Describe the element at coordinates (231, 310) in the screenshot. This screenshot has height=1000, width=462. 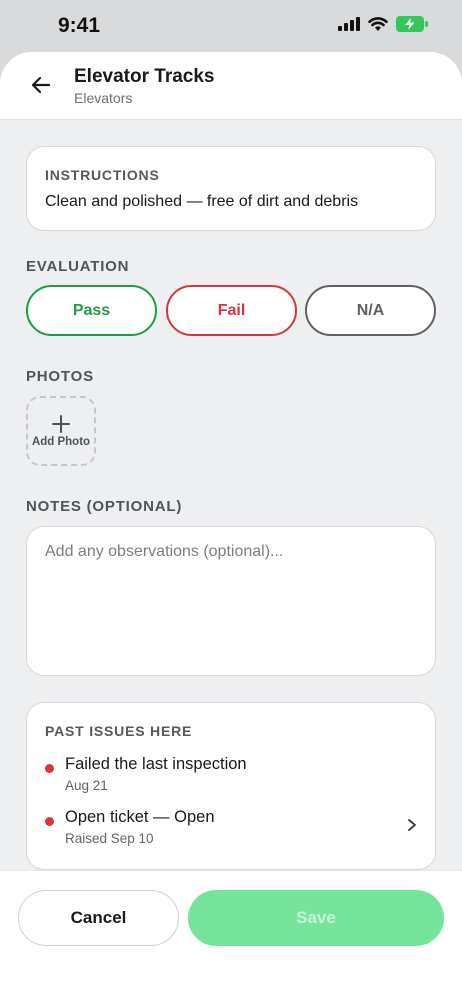
I see `fail-button: Fail` at that location.